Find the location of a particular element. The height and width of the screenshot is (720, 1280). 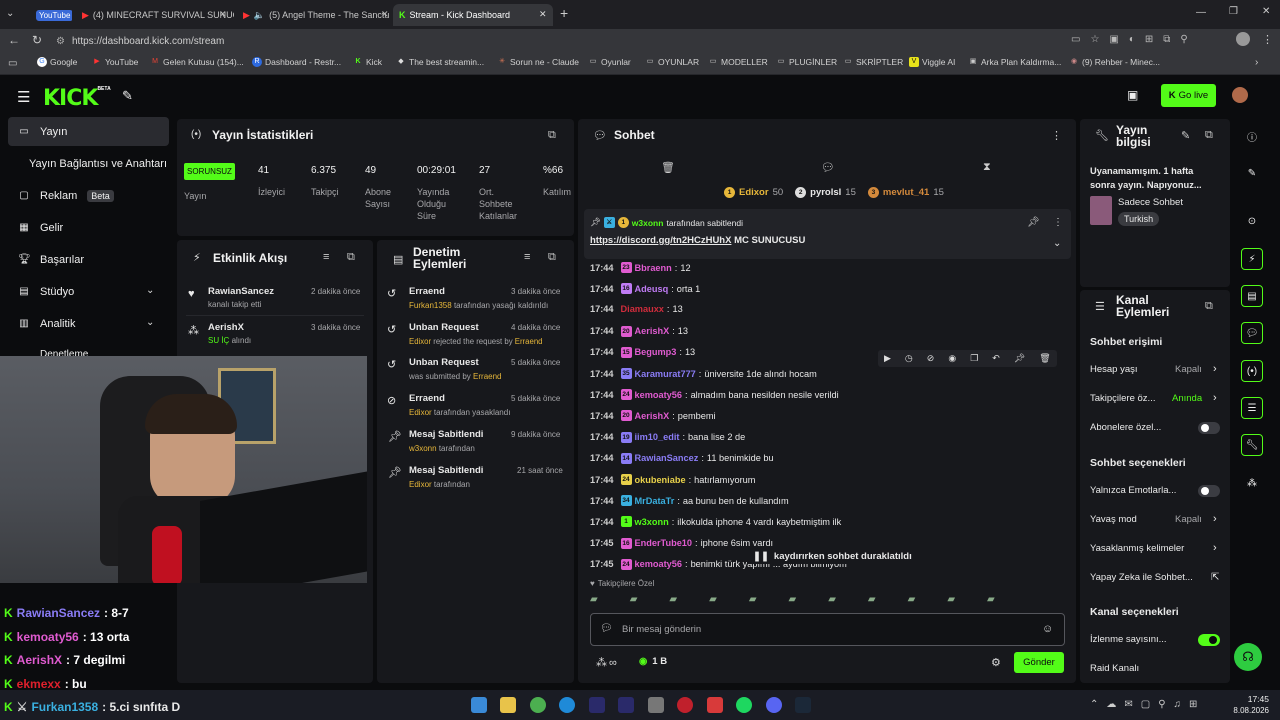

viewer-count-toggle is located at coordinates (1209, 640).